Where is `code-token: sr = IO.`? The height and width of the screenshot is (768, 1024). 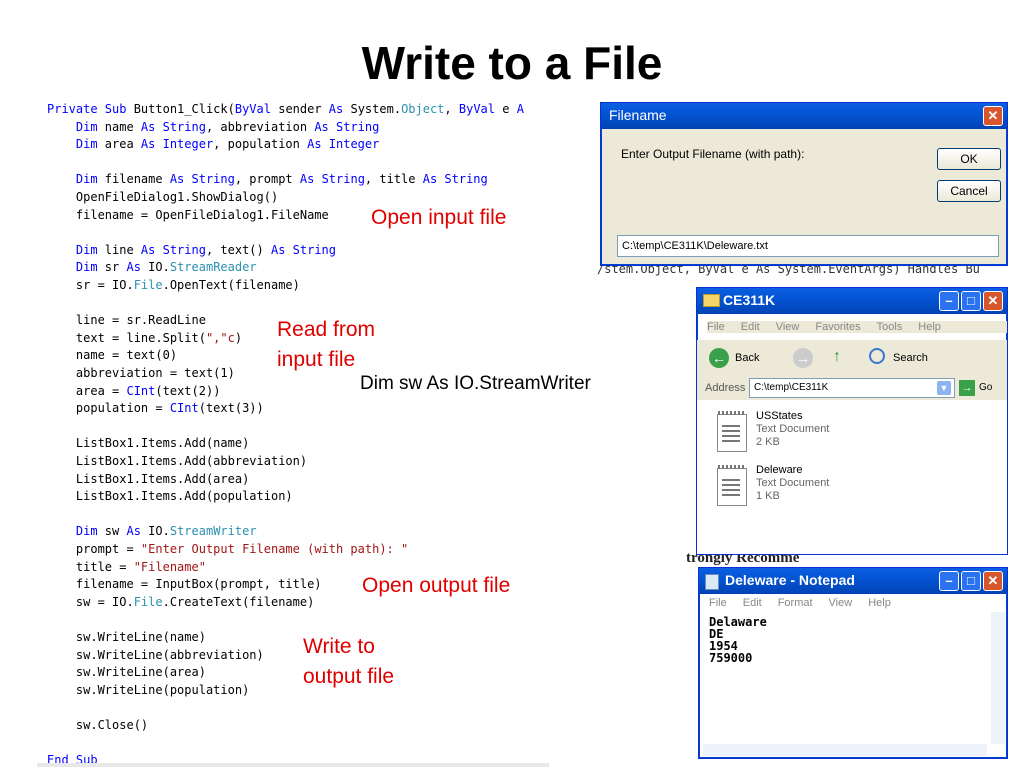
code-token: sr = IO. is located at coordinates (90, 285).